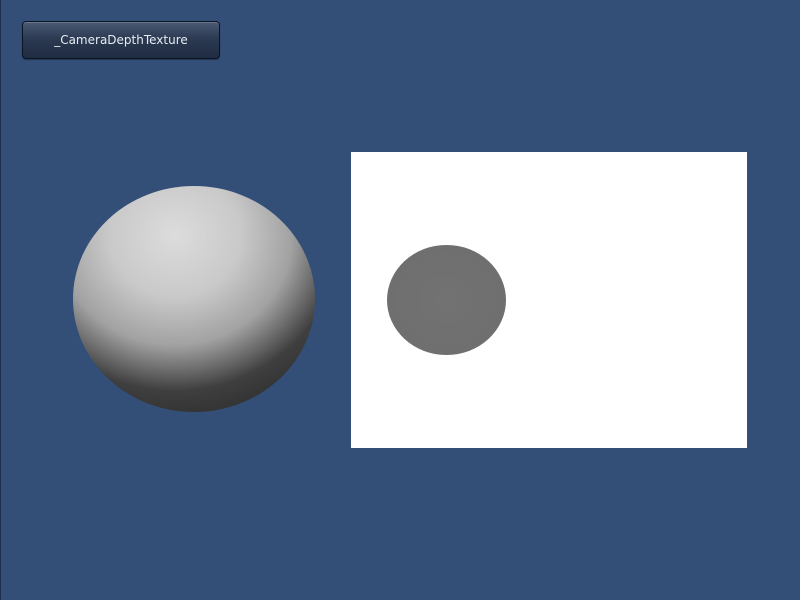  Describe the element at coordinates (121, 40) in the screenshot. I see `camera-depth-texture-button: _CameraDepthTexture` at that location.